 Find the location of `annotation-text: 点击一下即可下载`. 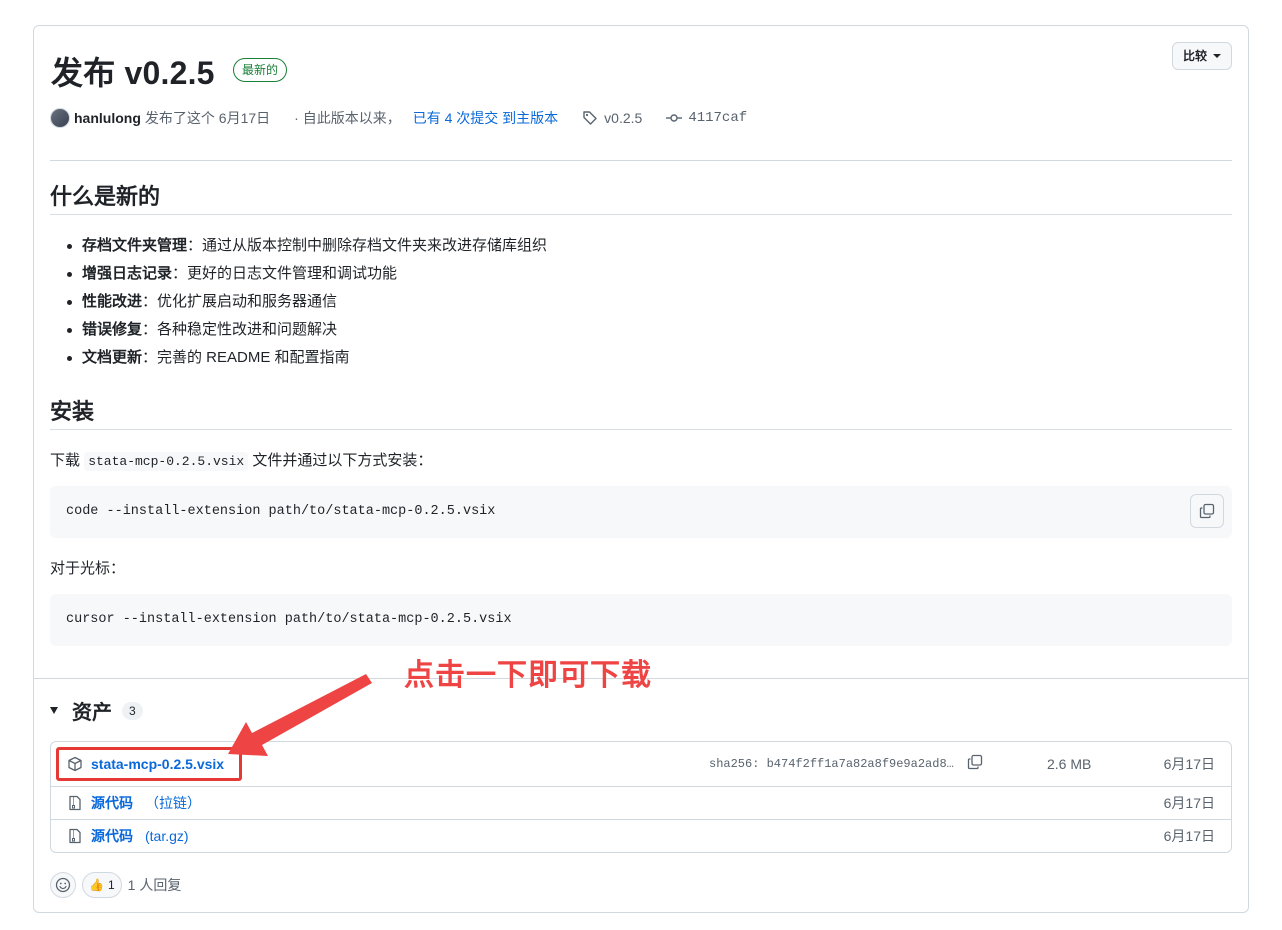

annotation-text: 点击一下即可下载 is located at coordinates (528, 675).